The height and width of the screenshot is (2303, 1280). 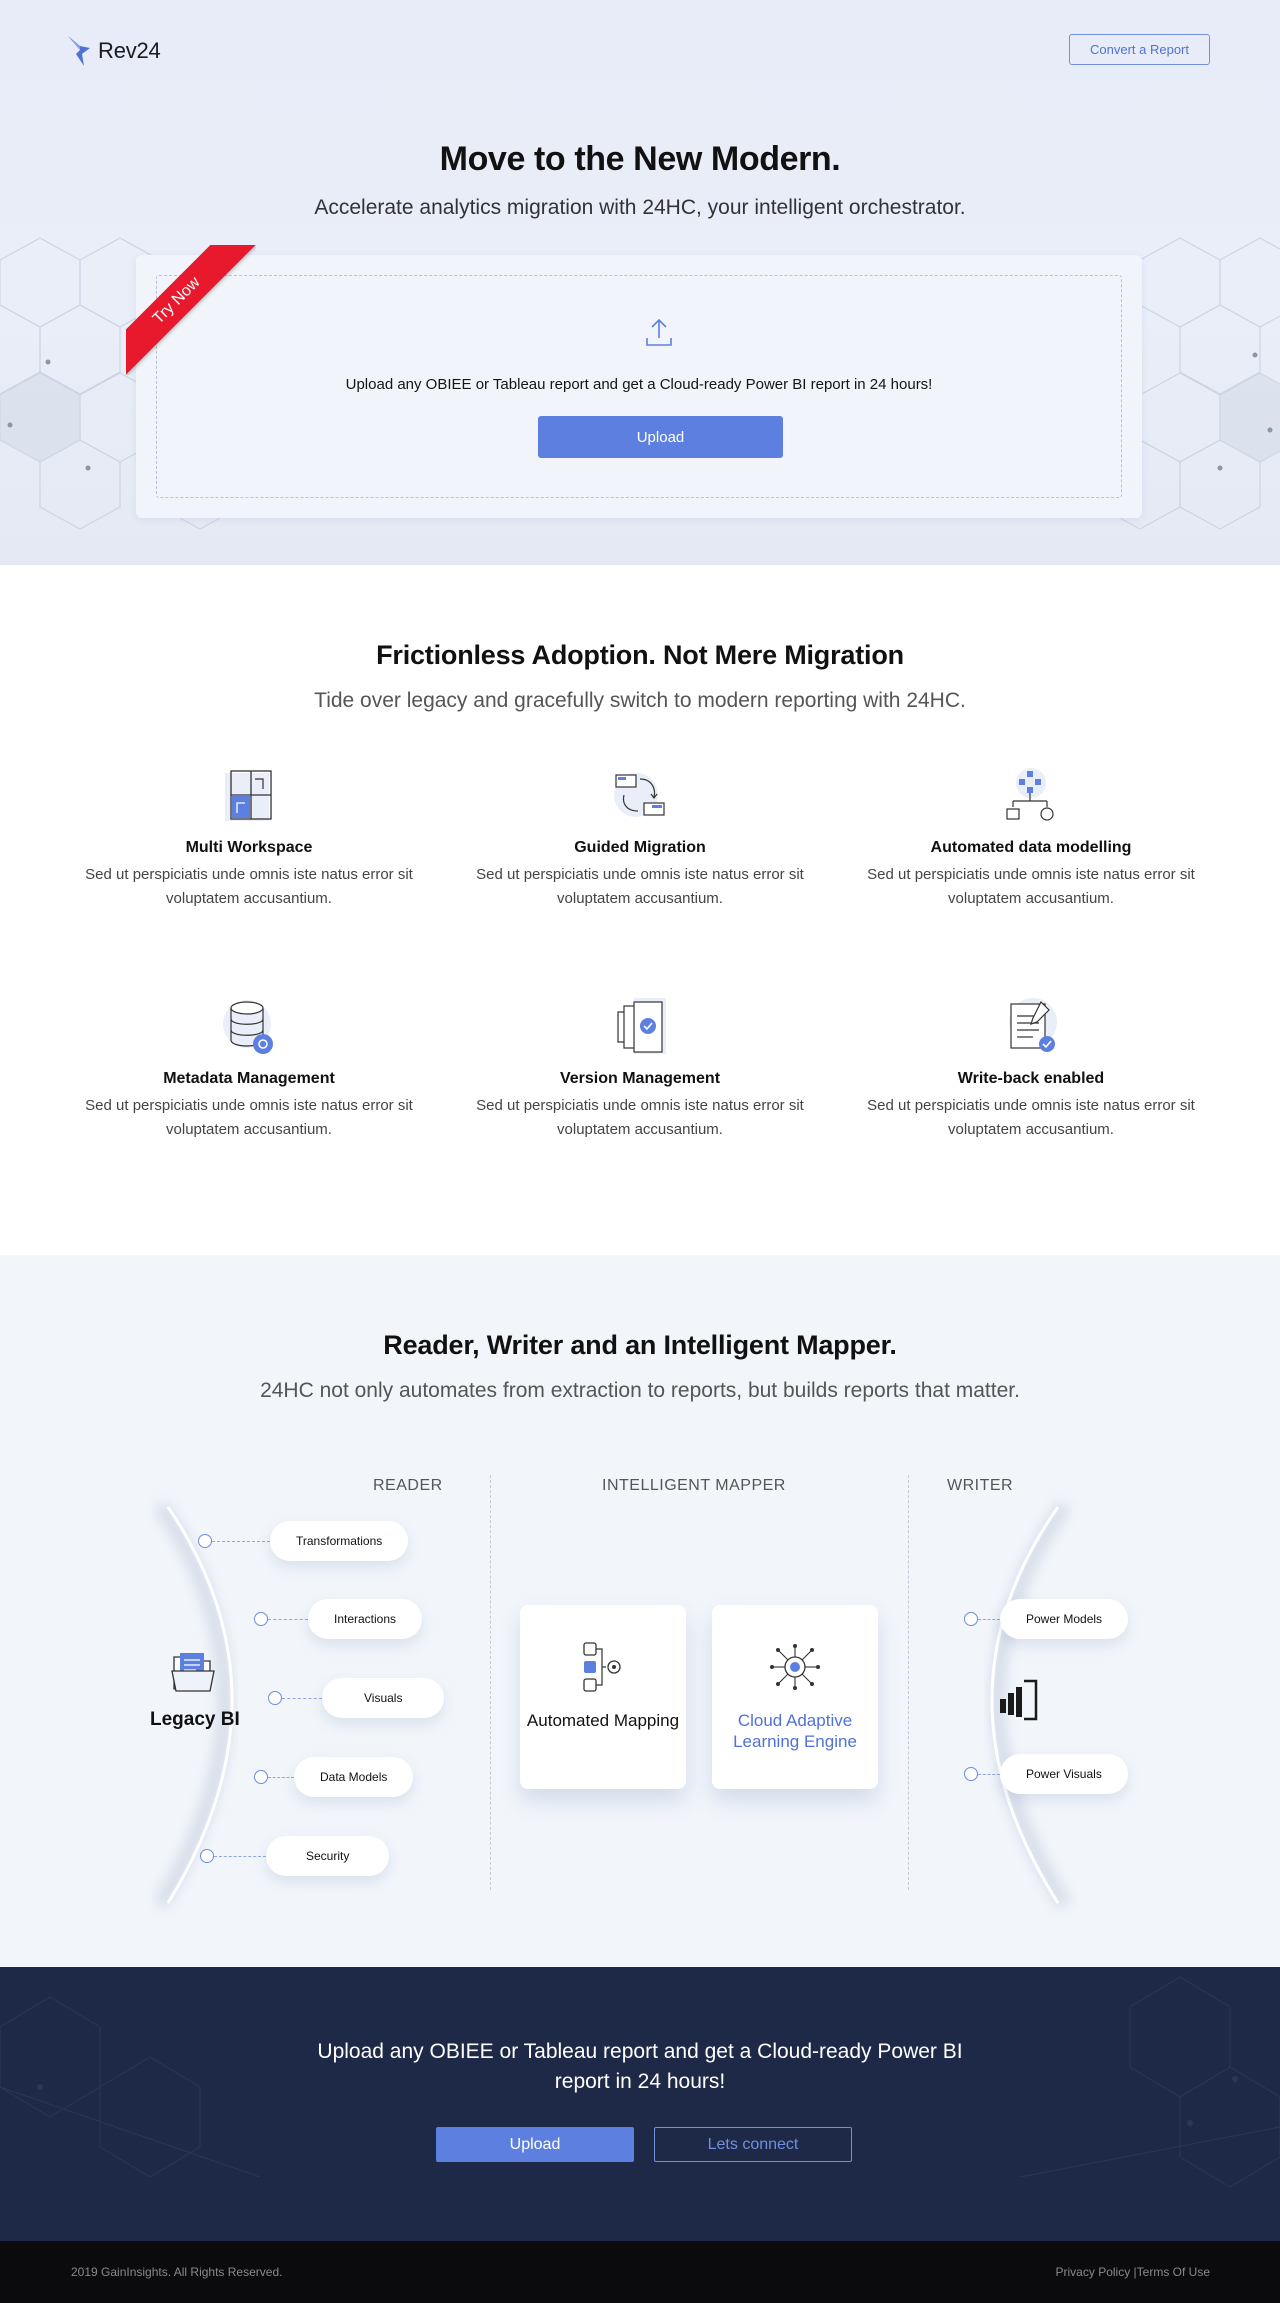 What do you see at coordinates (694, 1485) in the screenshot?
I see `intelligent-mapper-heading: INTELLIGENT MAPPER` at bounding box center [694, 1485].